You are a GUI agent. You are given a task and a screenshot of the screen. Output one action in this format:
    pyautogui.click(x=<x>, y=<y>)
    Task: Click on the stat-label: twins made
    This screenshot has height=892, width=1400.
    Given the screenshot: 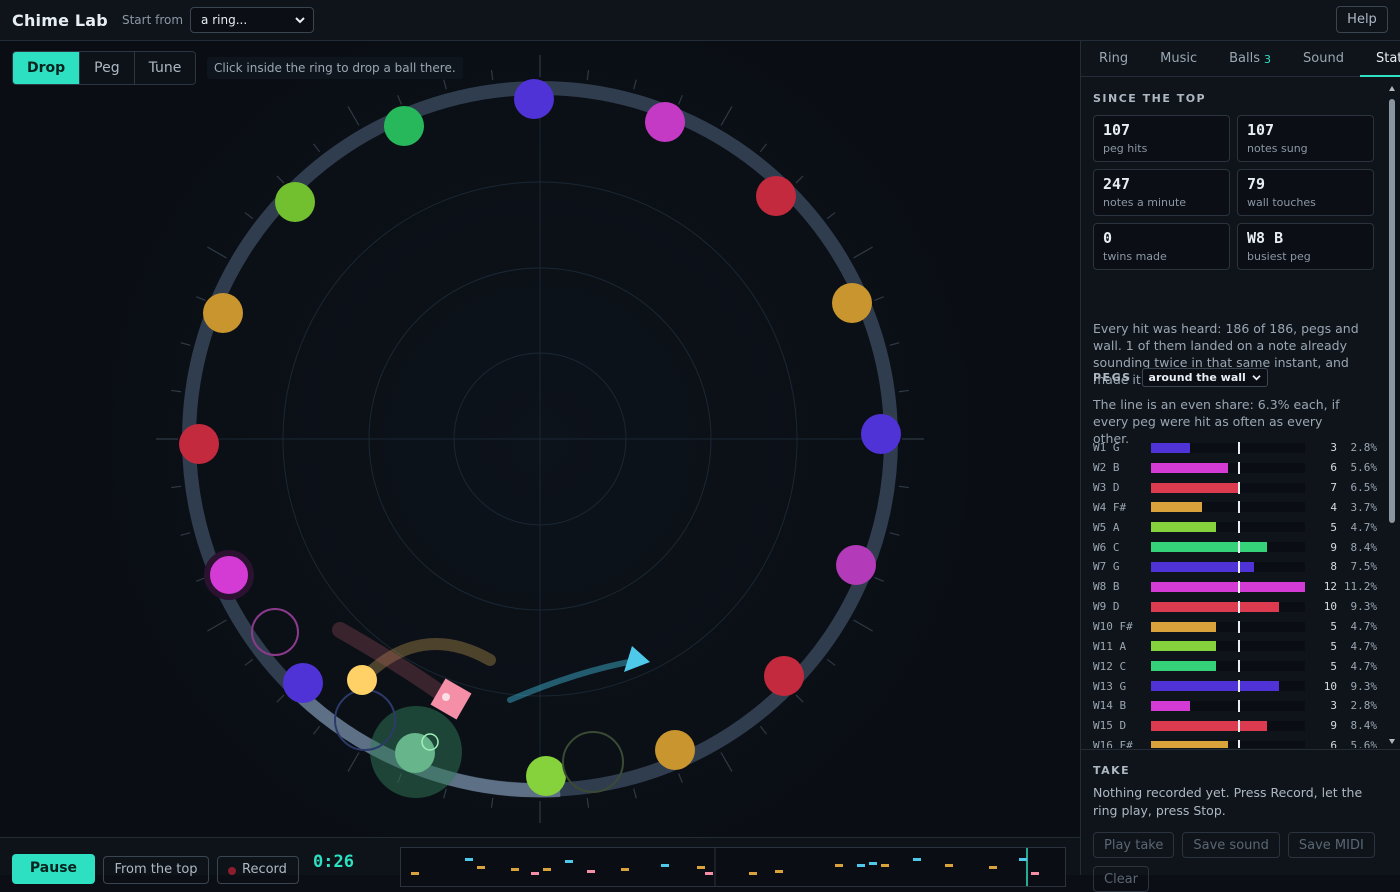 What is the action you would take?
    pyautogui.click(x=1135, y=256)
    